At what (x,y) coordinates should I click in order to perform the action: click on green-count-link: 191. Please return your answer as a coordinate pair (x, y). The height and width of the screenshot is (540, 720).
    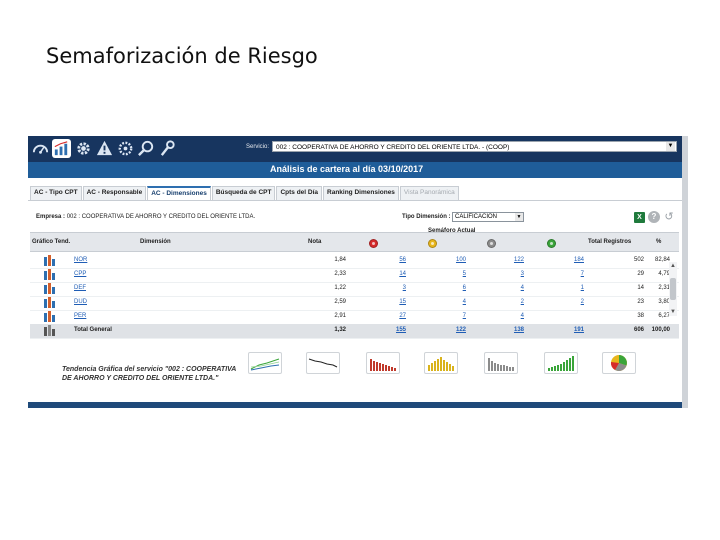
    Looking at the image, I should click on (571, 330).